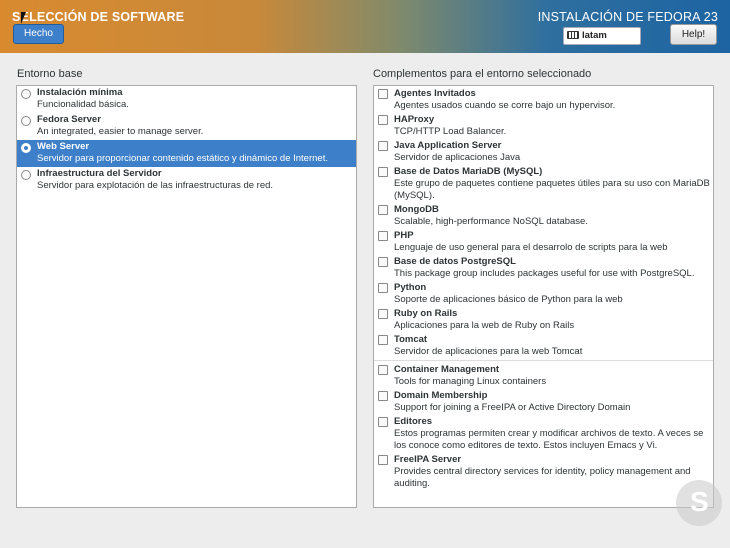 The width and height of the screenshot is (730, 548). What do you see at coordinates (120, 131) in the screenshot?
I see `item-desc: An integrated, easier to manage server.` at bounding box center [120, 131].